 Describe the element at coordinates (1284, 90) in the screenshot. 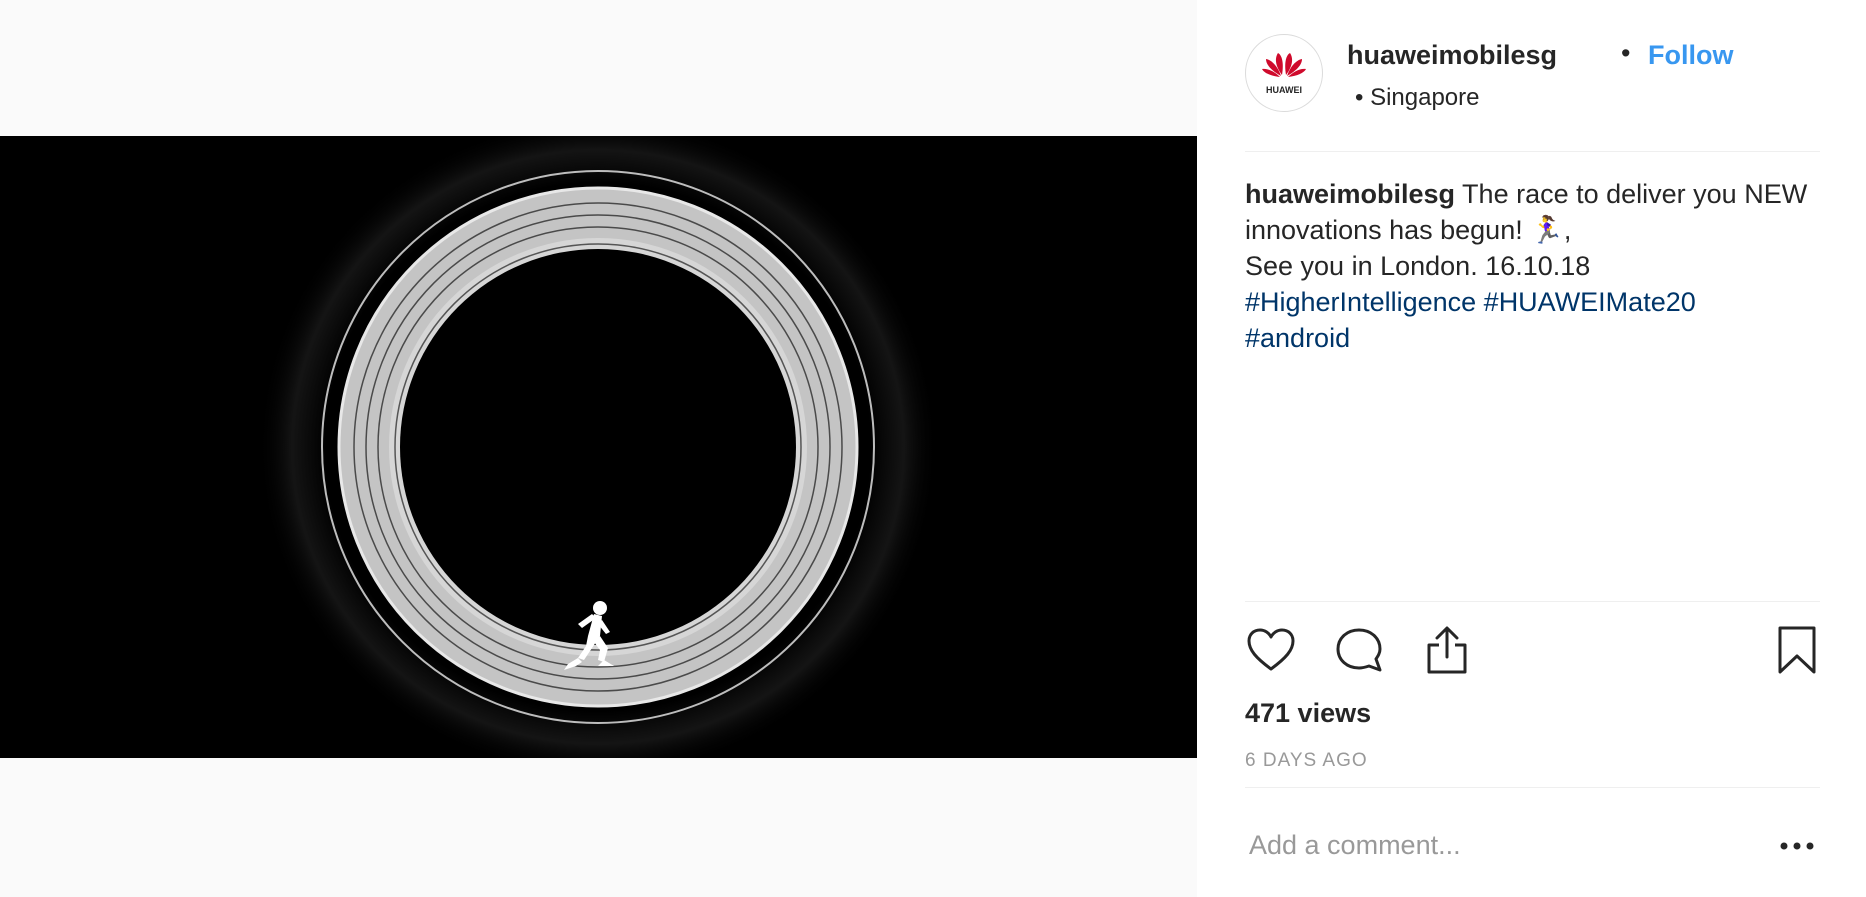

I see `svg-text: HUAWEI` at that location.